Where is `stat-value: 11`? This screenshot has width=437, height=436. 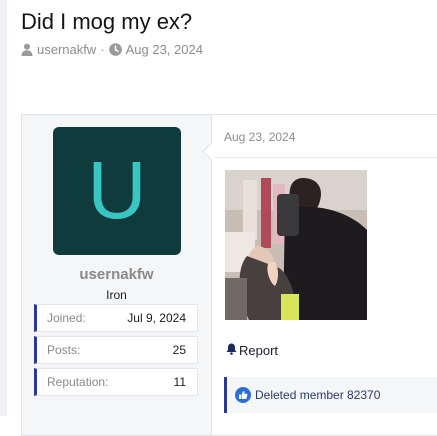 stat-value: 11 is located at coordinates (179, 382).